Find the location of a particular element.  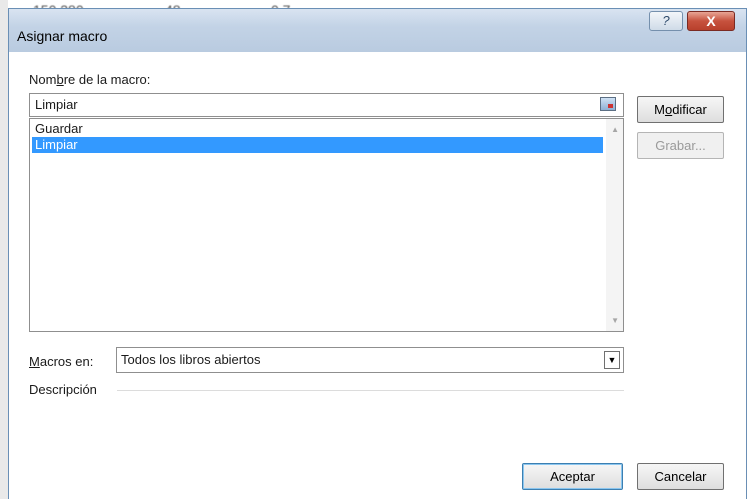

close-button: X is located at coordinates (711, 21).